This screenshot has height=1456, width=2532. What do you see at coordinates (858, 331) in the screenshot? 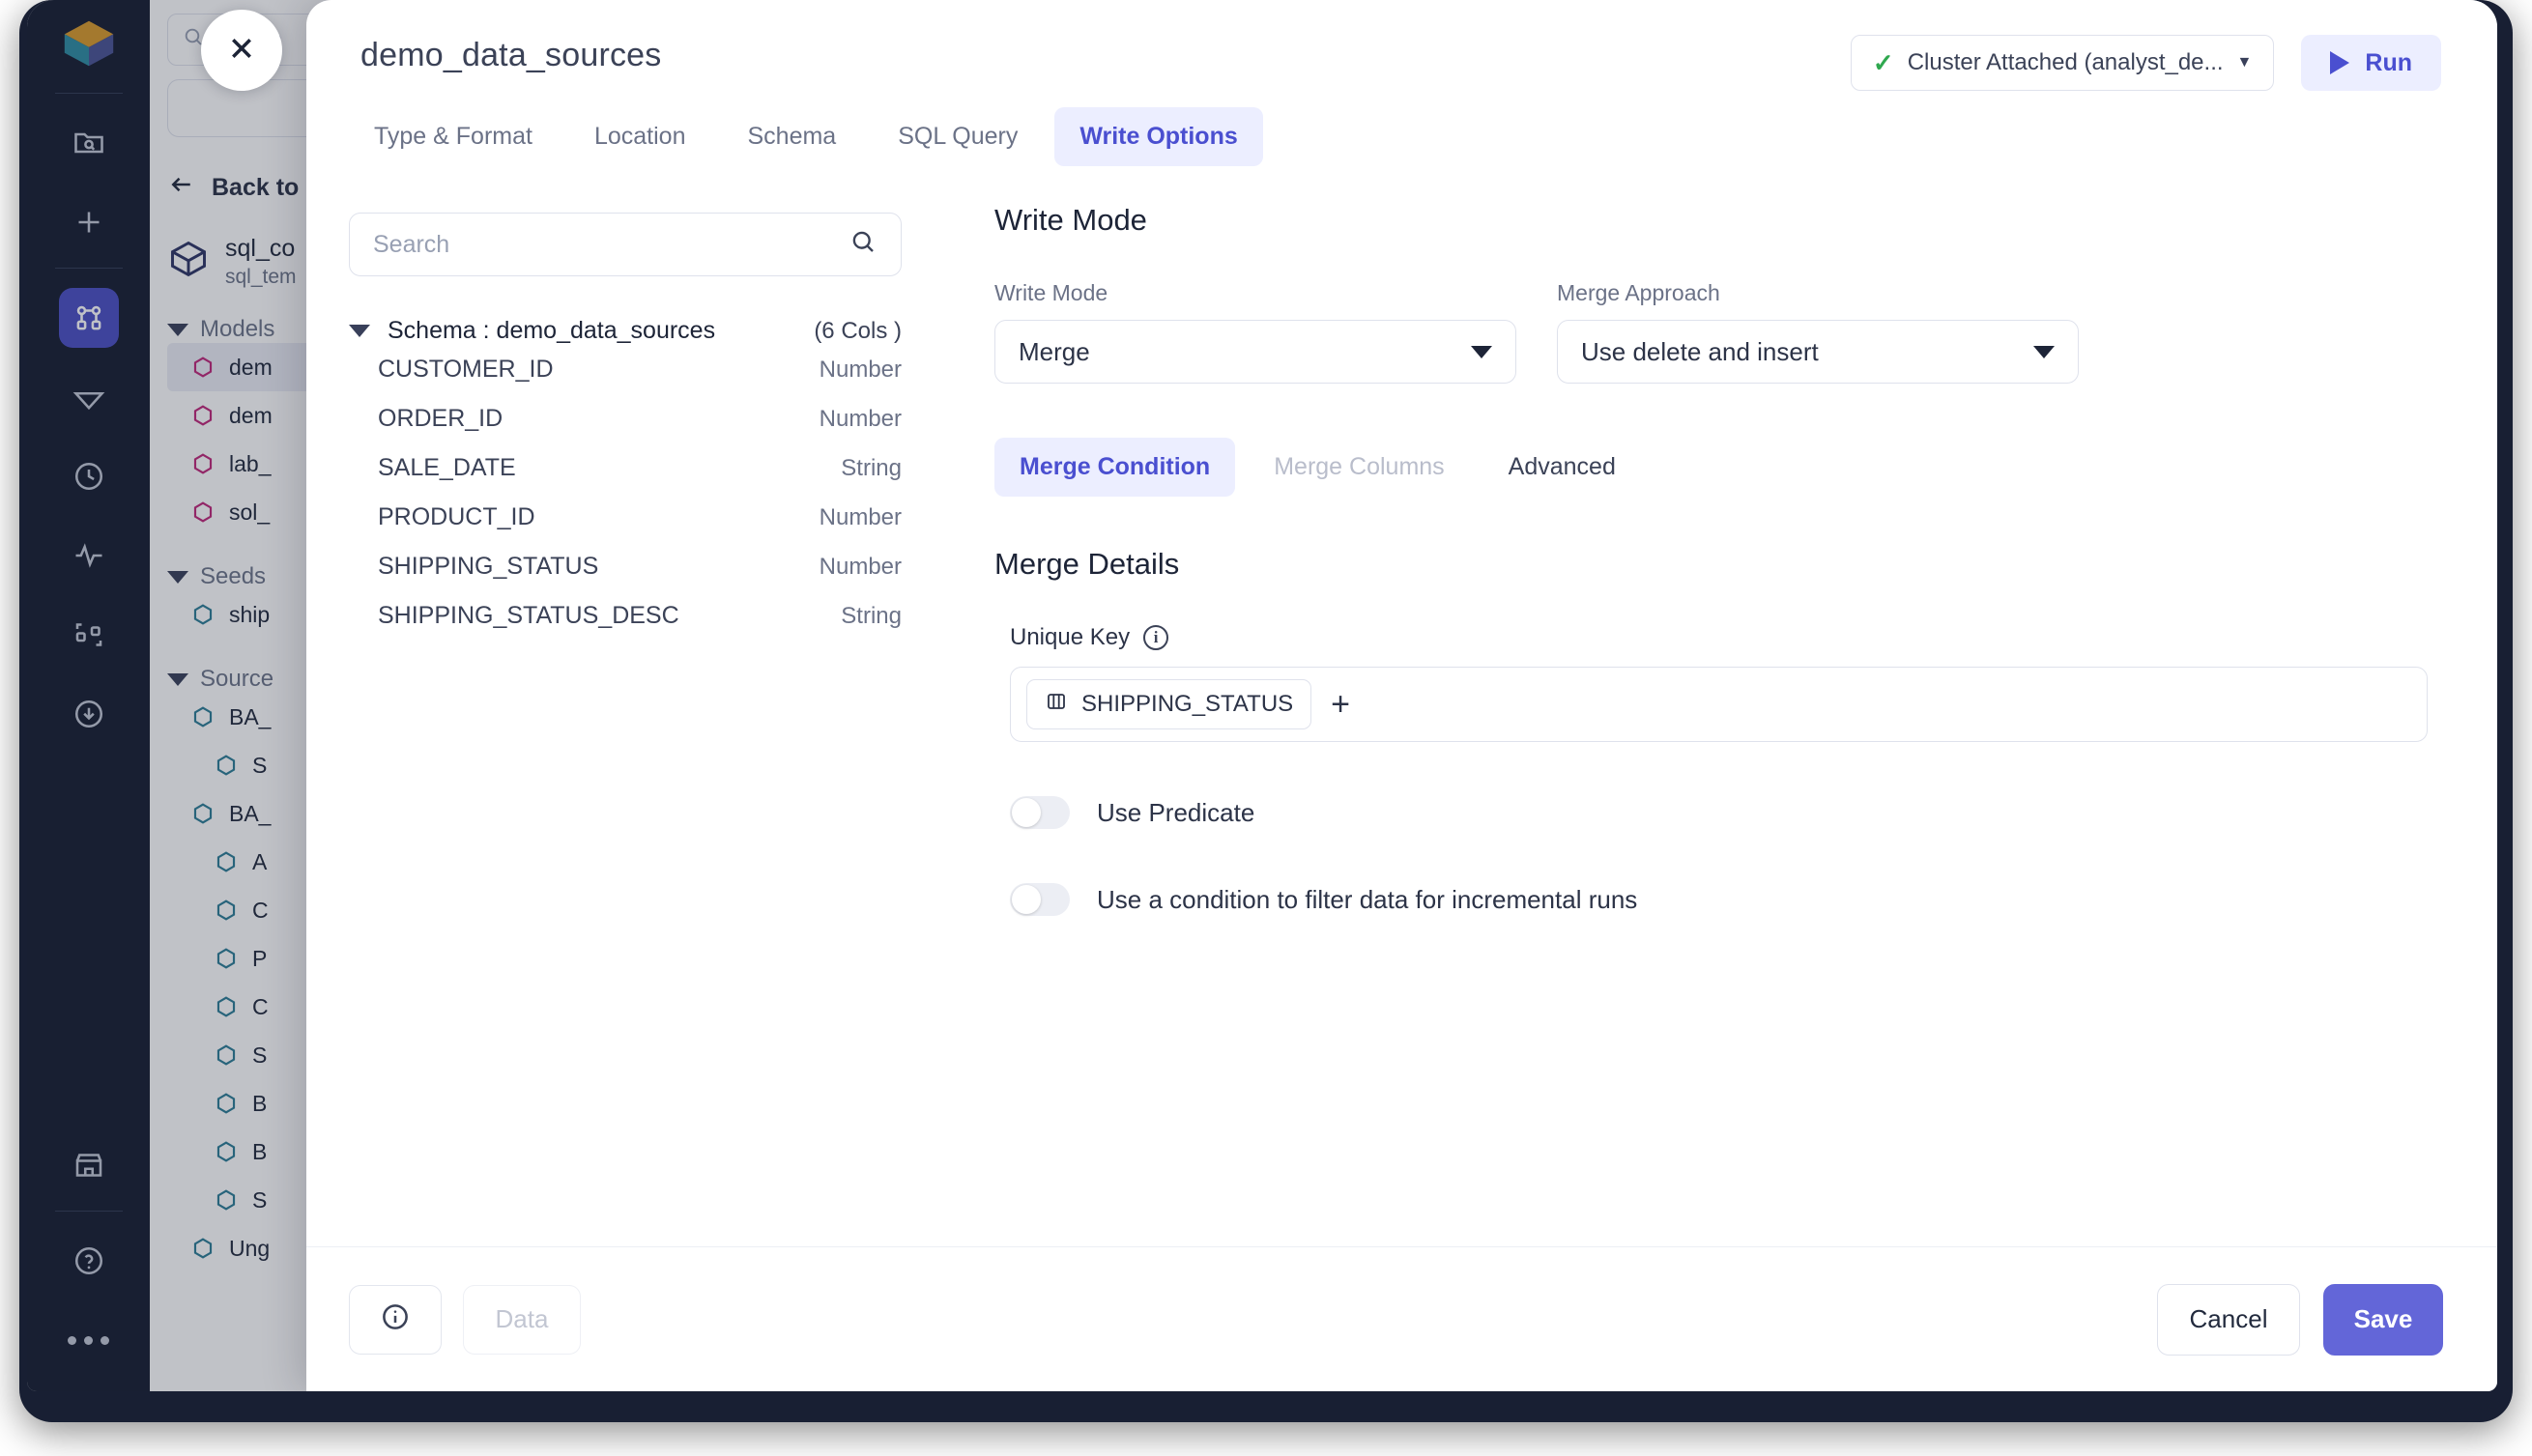
I see `schema-cols-count: (6 Cols )` at bounding box center [858, 331].